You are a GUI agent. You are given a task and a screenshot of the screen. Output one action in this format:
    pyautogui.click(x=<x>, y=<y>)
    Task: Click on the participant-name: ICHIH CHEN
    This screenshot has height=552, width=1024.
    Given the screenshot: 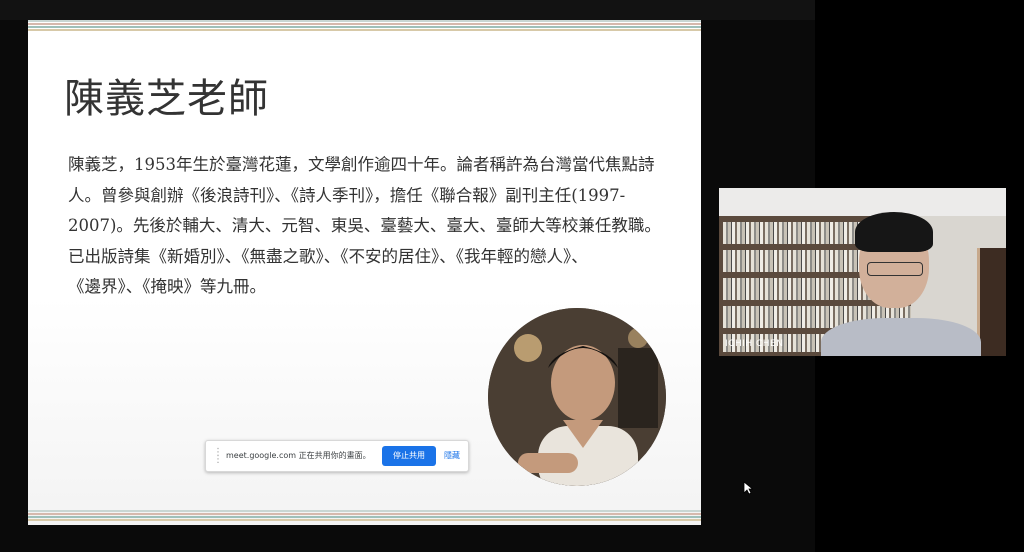 What is the action you would take?
    pyautogui.click(x=754, y=344)
    